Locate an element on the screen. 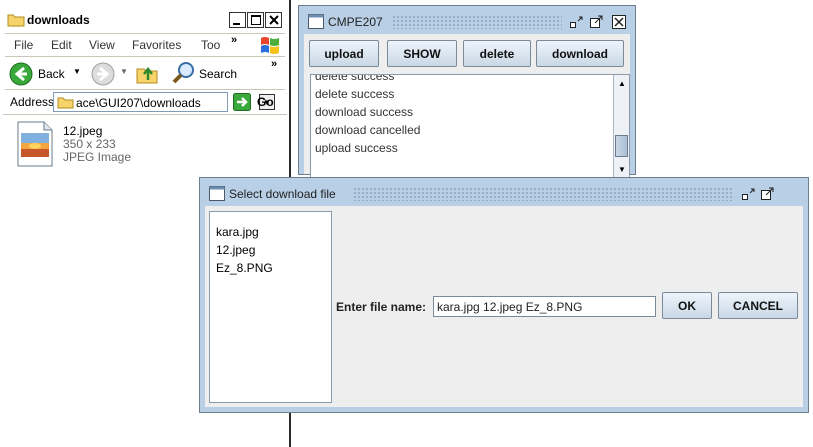 This screenshot has width=813, height=447. toolbar-overflow-chevron-icon: » is located at coordinates (274, 64).